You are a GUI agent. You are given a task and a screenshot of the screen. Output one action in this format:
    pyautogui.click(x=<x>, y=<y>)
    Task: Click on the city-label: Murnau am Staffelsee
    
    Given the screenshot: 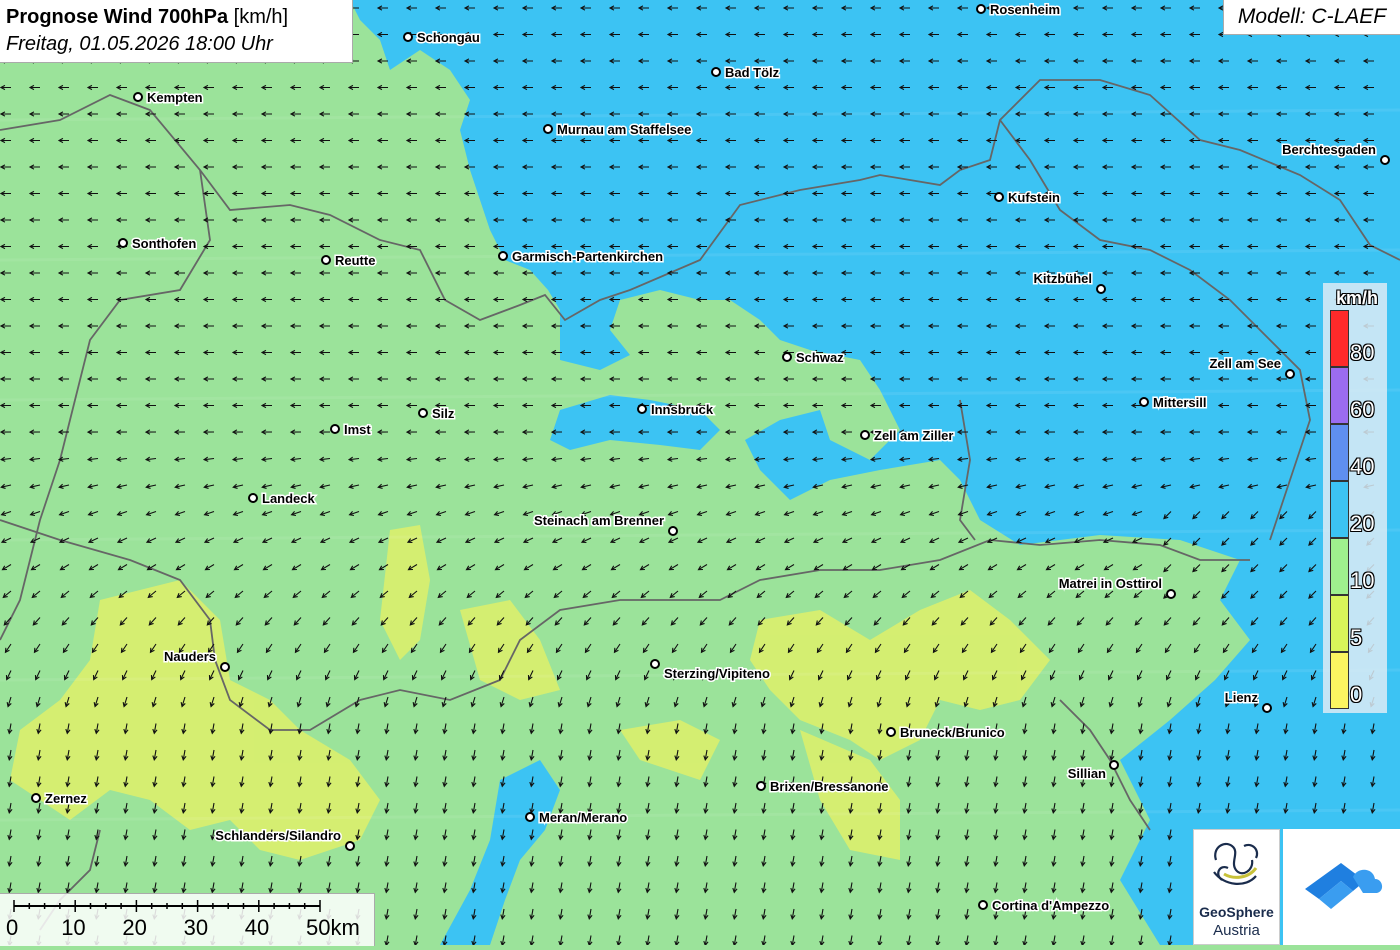 What is the action you would take?
    pyautogui.click(x=624, y=129)
    